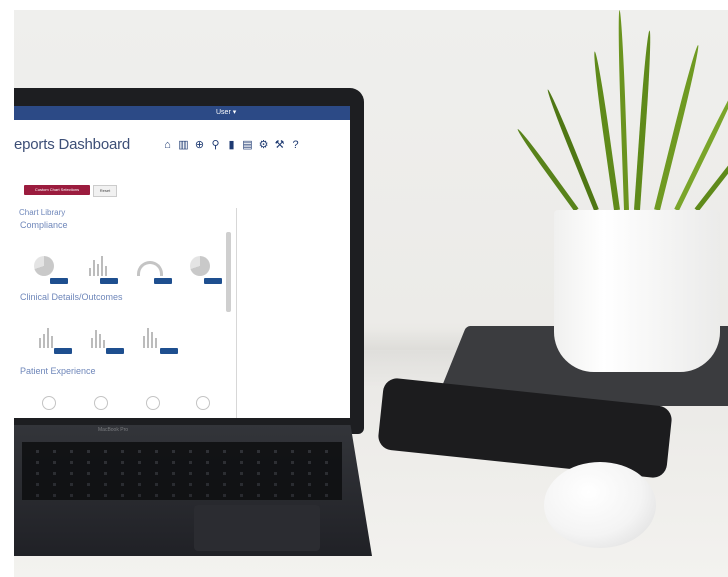  I want to click on book-icon: ▥, so click(183, 144).